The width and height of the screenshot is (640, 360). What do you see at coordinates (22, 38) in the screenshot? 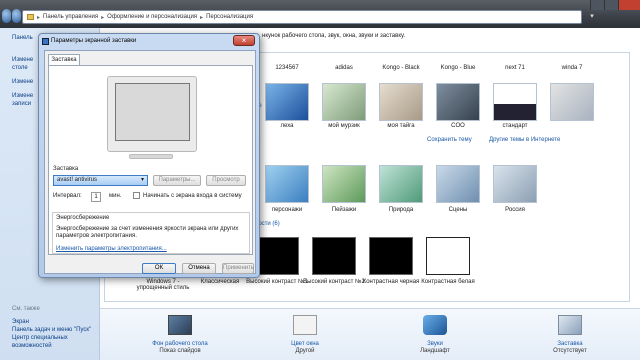
I see `leftnav-item: Панель` at bounding box center [22, 38].